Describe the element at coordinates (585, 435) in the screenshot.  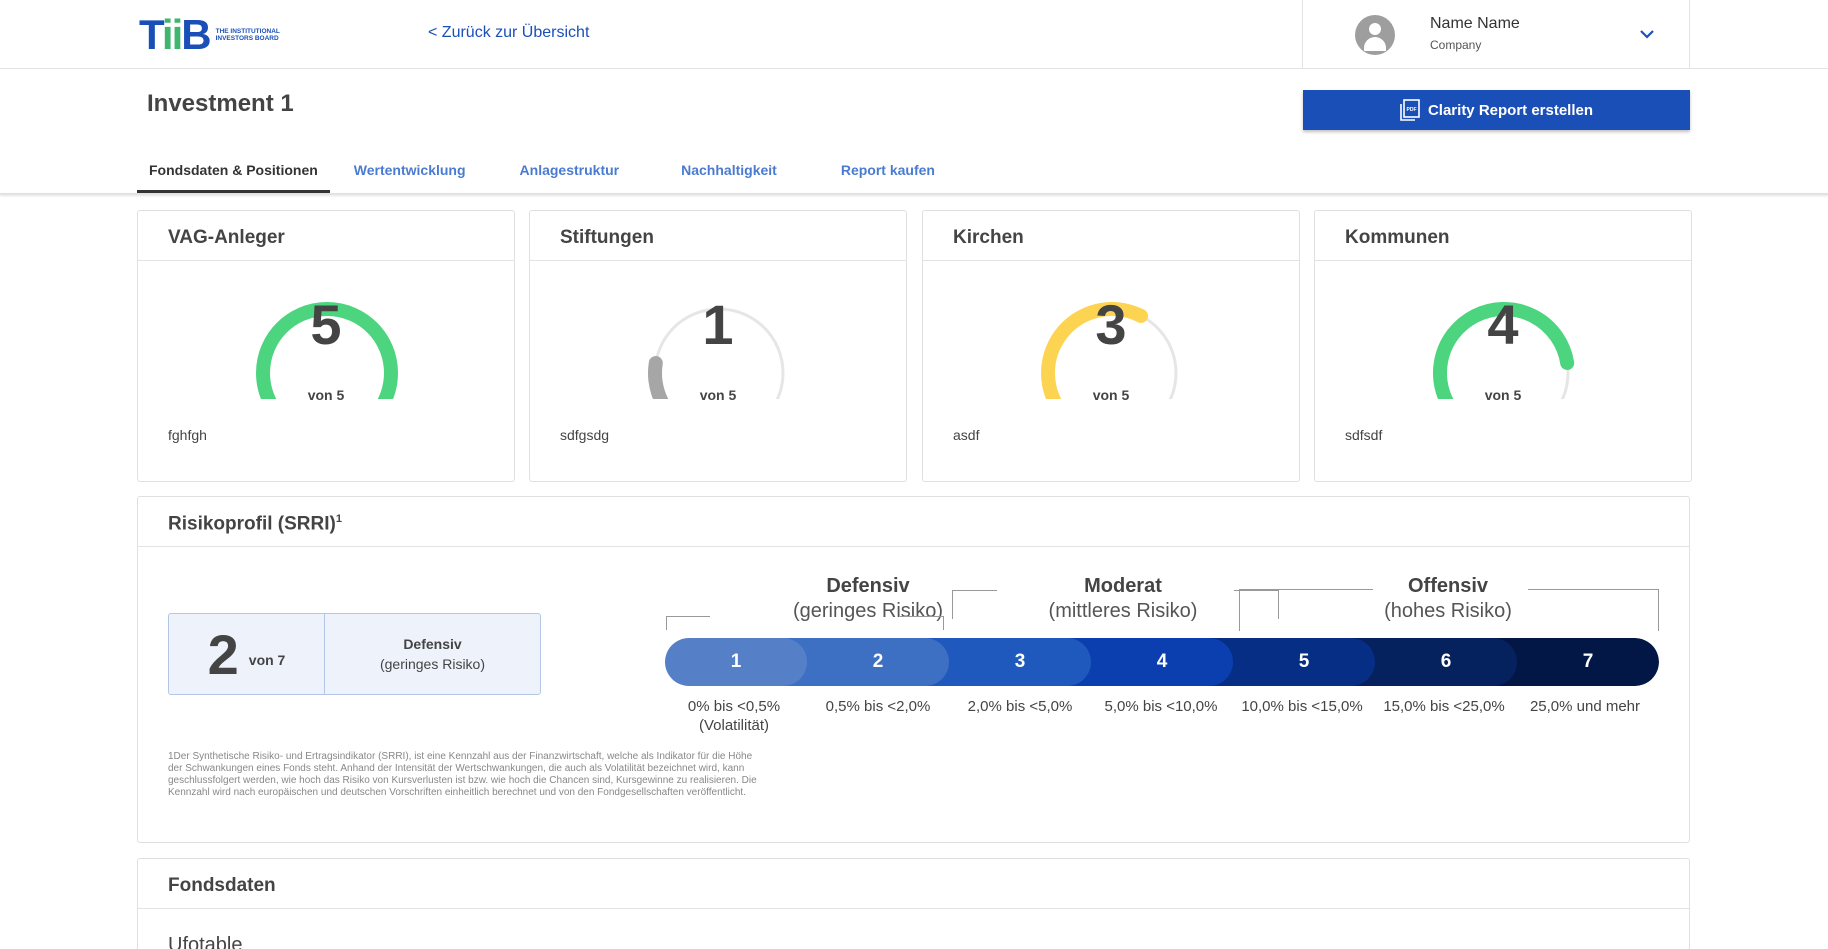
I see `gauge-note: sdfgsdg` at that location.